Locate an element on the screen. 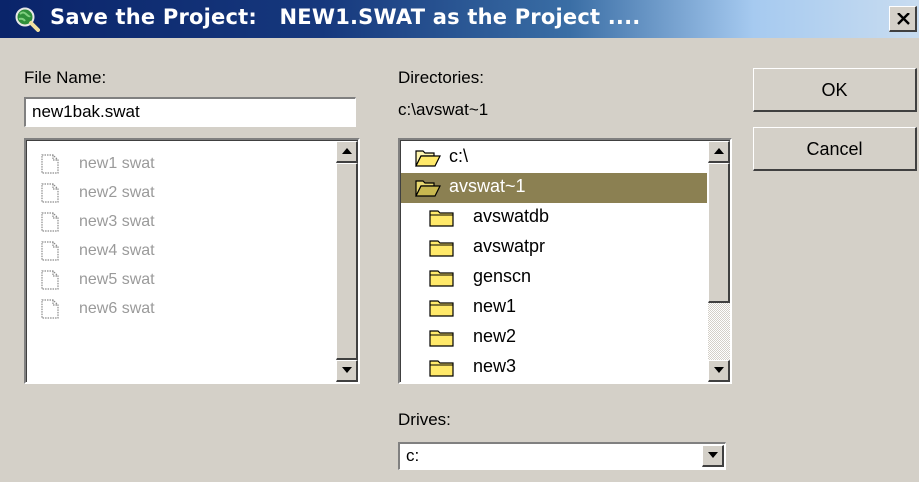 The height and width of the screenshot is (482, 919). file-name: new5 swat is located at coordinates (117, 279).